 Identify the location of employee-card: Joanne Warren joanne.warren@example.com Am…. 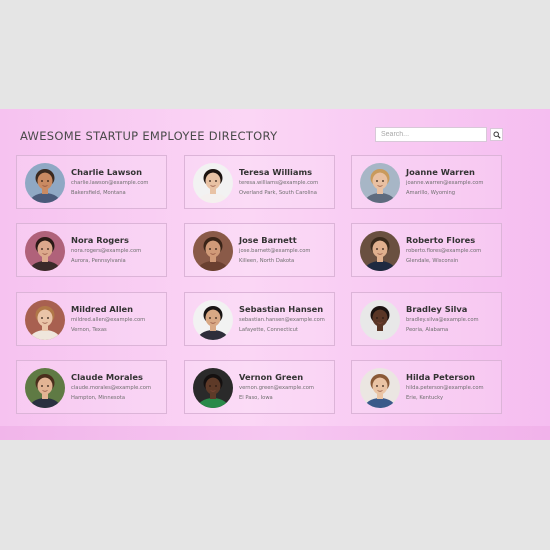
(426, 182).